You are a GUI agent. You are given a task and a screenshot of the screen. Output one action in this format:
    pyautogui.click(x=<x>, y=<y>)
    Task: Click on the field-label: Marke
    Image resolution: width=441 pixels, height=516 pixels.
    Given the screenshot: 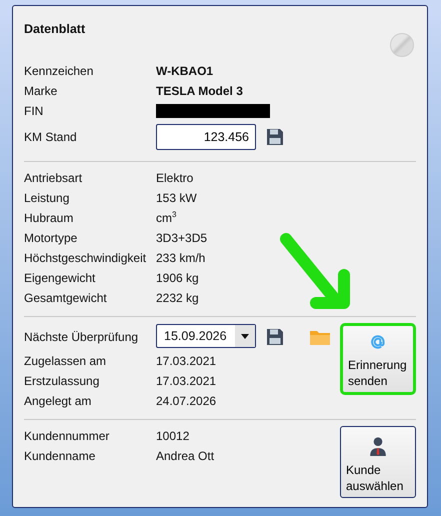 What is the action you would take?
    pyautogui.click(x=41, y=91)
    